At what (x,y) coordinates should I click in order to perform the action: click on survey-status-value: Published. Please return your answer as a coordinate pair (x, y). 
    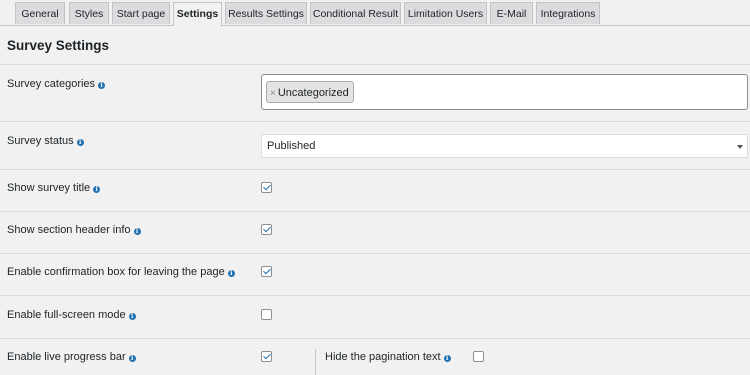
    Looking at the image, I should click on (291, 146).